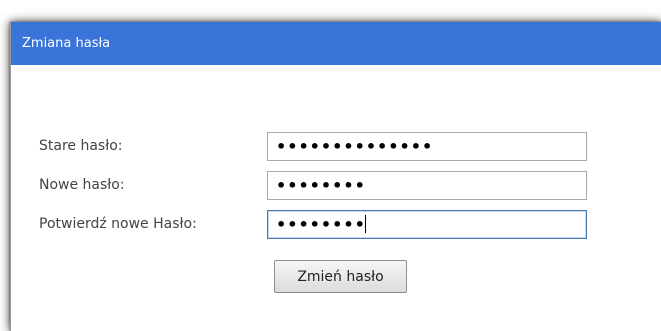 The image size is (661, 331). I want to click on old-password-label: Stare hasło:, so click(81, 146).